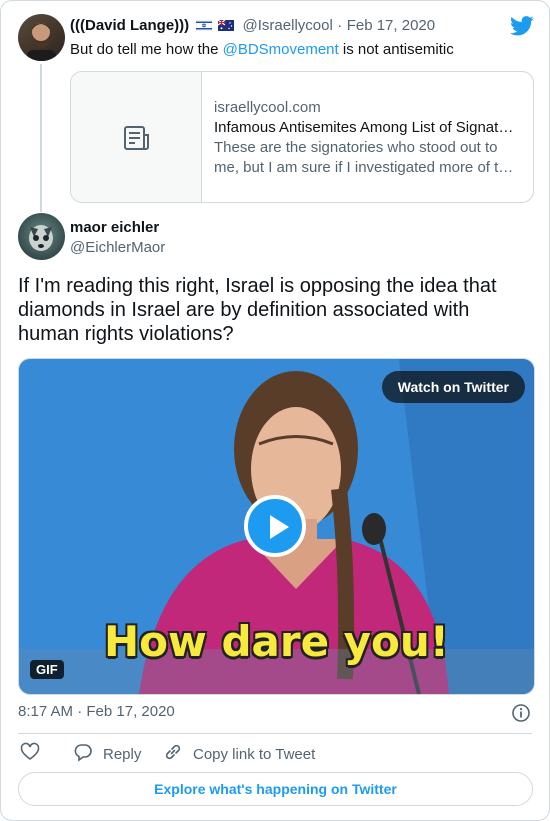 This screenshot has width=550, height=821. What do you see at coordinates (136, 140) in the screenshot?
I see `document-icon` at bounding box center [136, 140].